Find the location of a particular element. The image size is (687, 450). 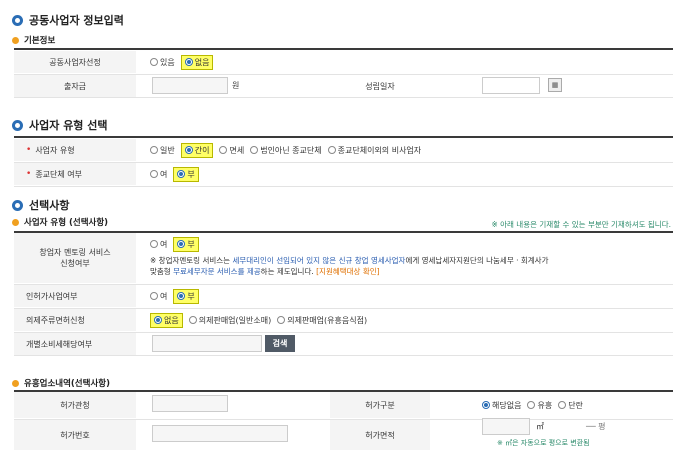

capital-input is located at coordinates (190, 85).